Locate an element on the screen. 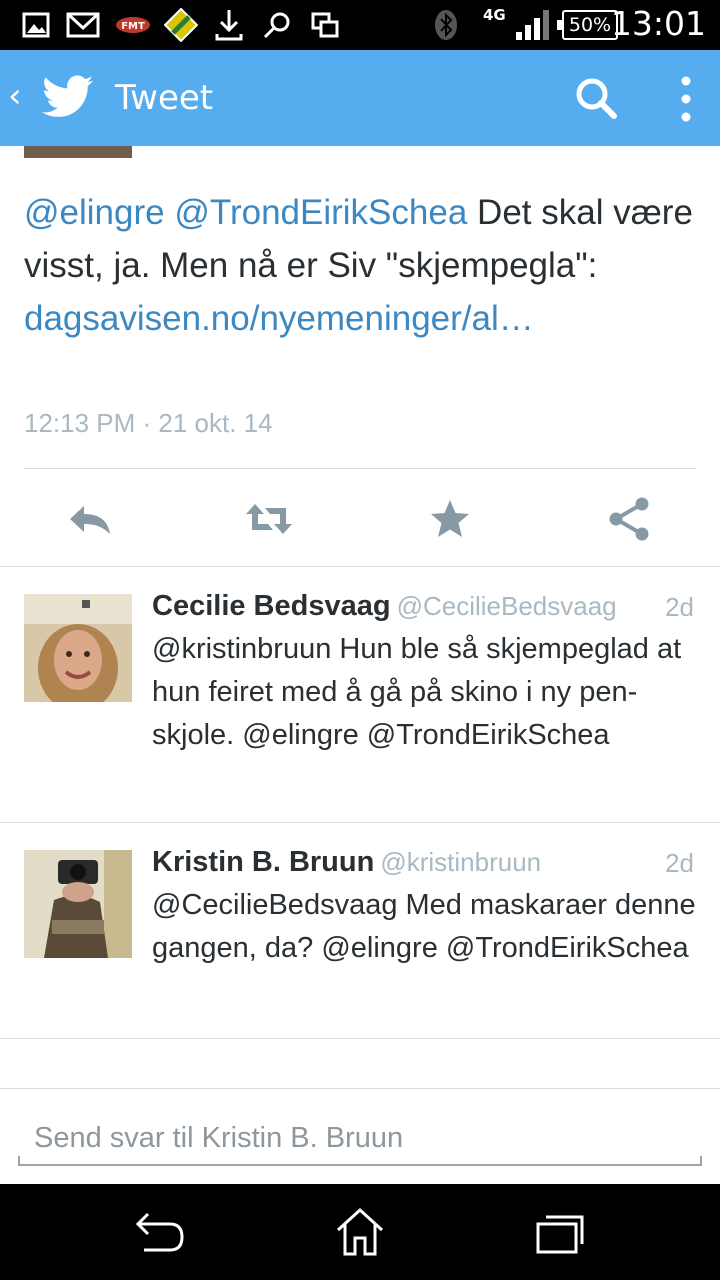 The height and width of the screenshot is (1280, 720). tweet-timestamp: 12:13 PM · 21 okt. 14 is located at coordinates (148, 423).